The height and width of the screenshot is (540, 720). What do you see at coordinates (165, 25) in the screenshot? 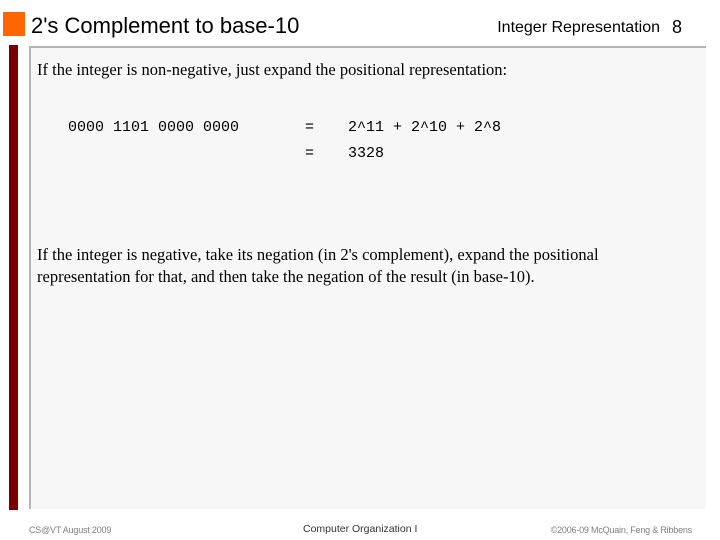
I see `slide-title: 2's Complement to base-10` at bounding box center [165, 25].